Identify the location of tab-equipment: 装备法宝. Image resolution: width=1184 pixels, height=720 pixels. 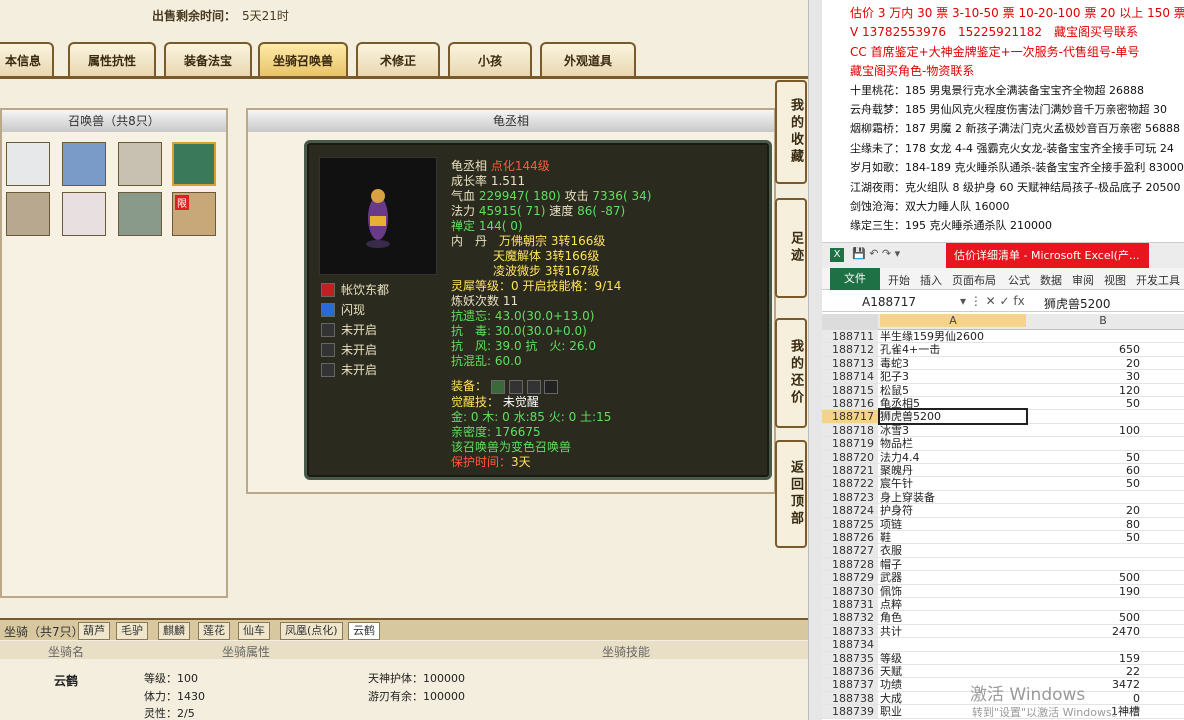
(208, 59).